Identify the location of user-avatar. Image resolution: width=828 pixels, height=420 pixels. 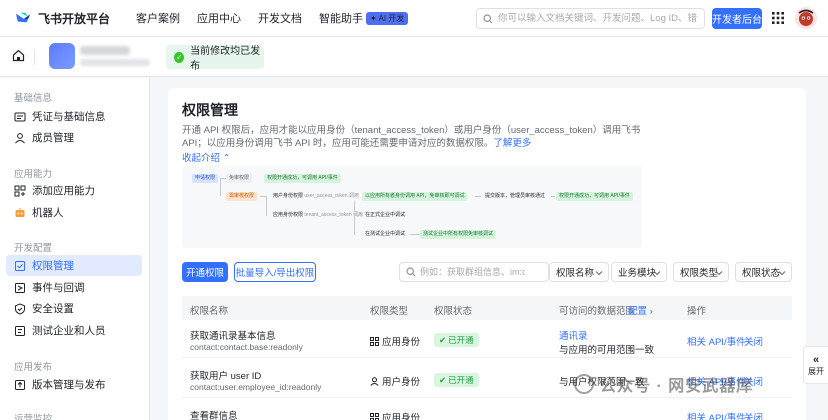
(806, 18).